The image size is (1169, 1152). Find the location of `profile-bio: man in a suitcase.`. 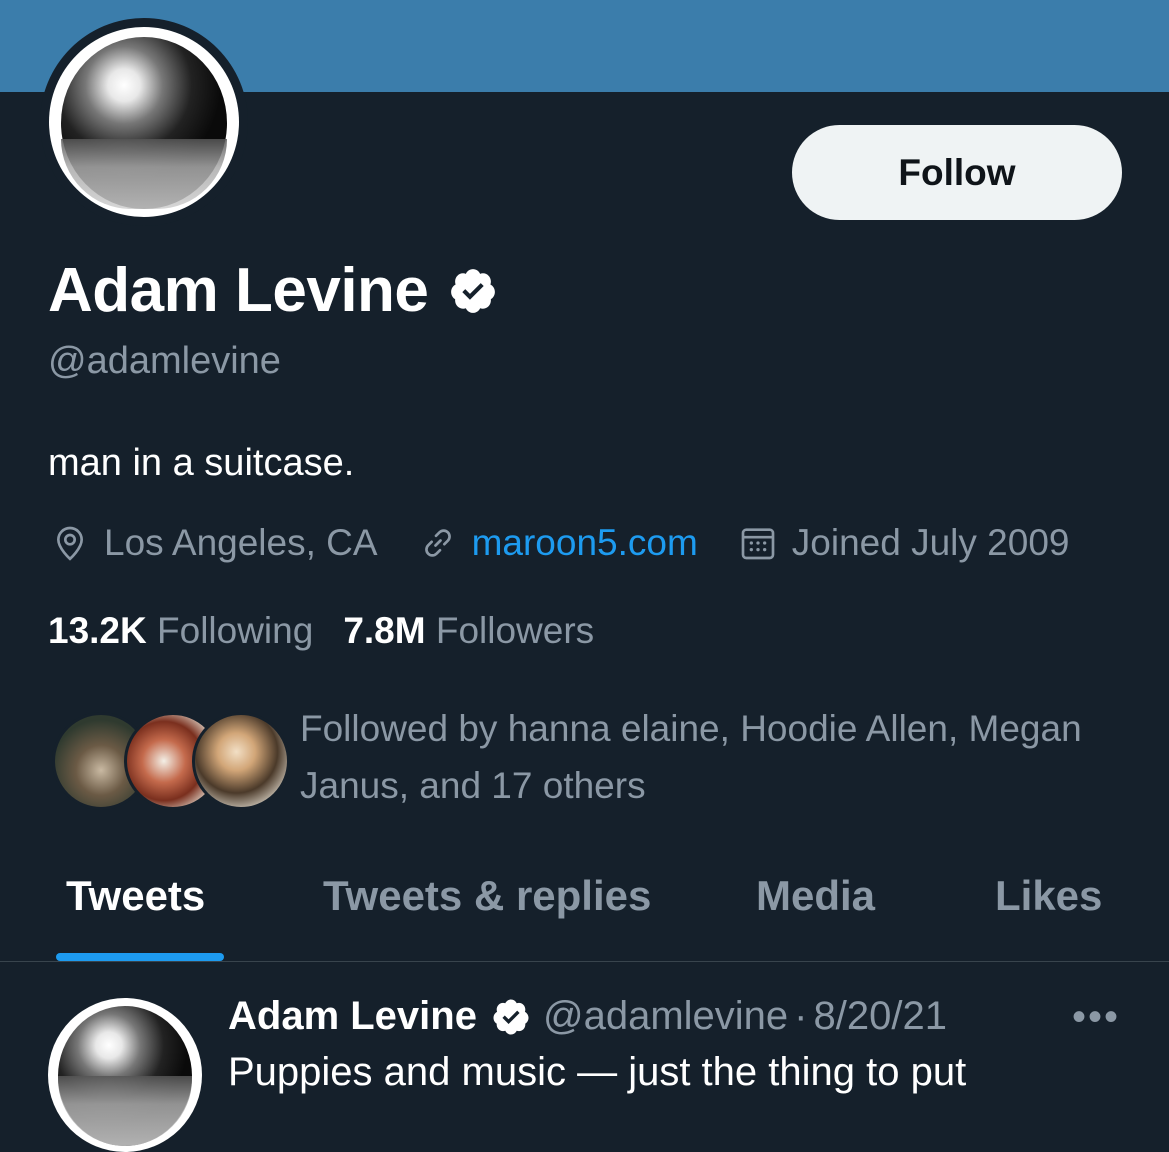

profile-bio: man in a suitcase. is located at coordinates (201, 463).